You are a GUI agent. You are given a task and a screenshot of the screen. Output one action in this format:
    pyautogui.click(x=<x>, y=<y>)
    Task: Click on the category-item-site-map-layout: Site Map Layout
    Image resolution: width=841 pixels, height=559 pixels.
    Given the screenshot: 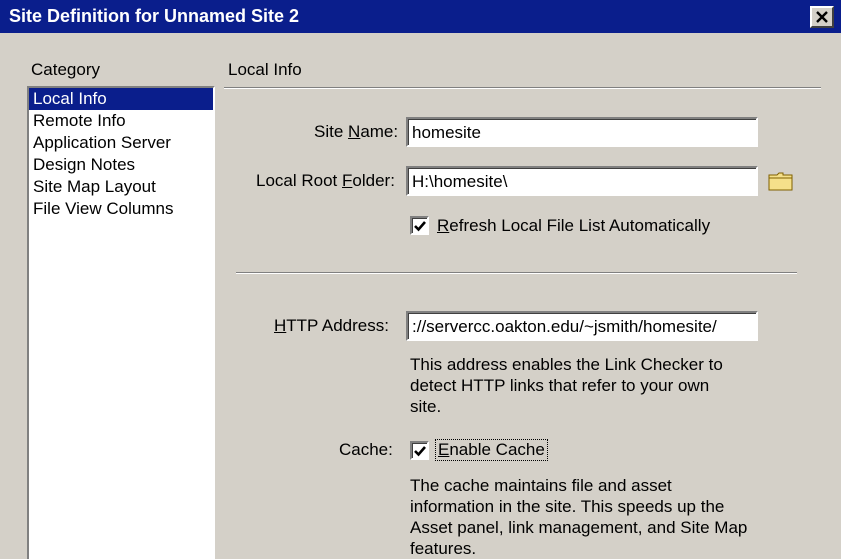 What is the action you would take?
    pyautogui.click(x=121, y=187)
    